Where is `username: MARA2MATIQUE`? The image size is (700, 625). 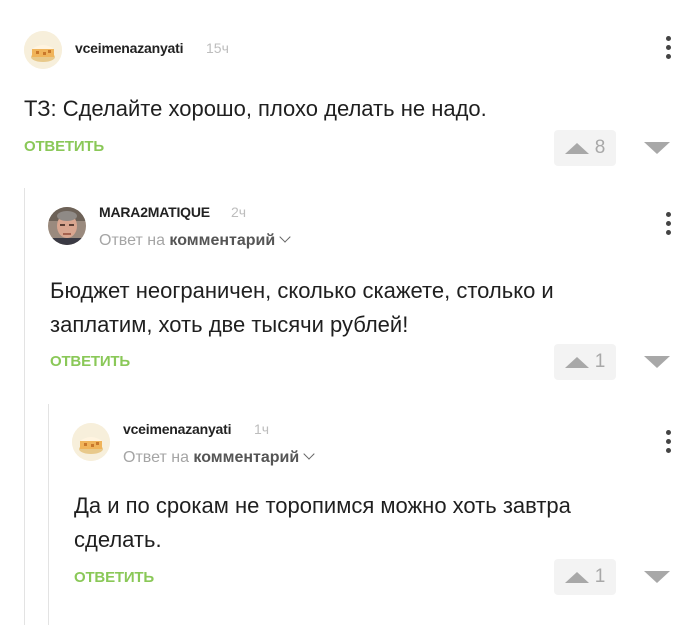 username: MARA2MATIQUE is located at coordinates (154, 212).